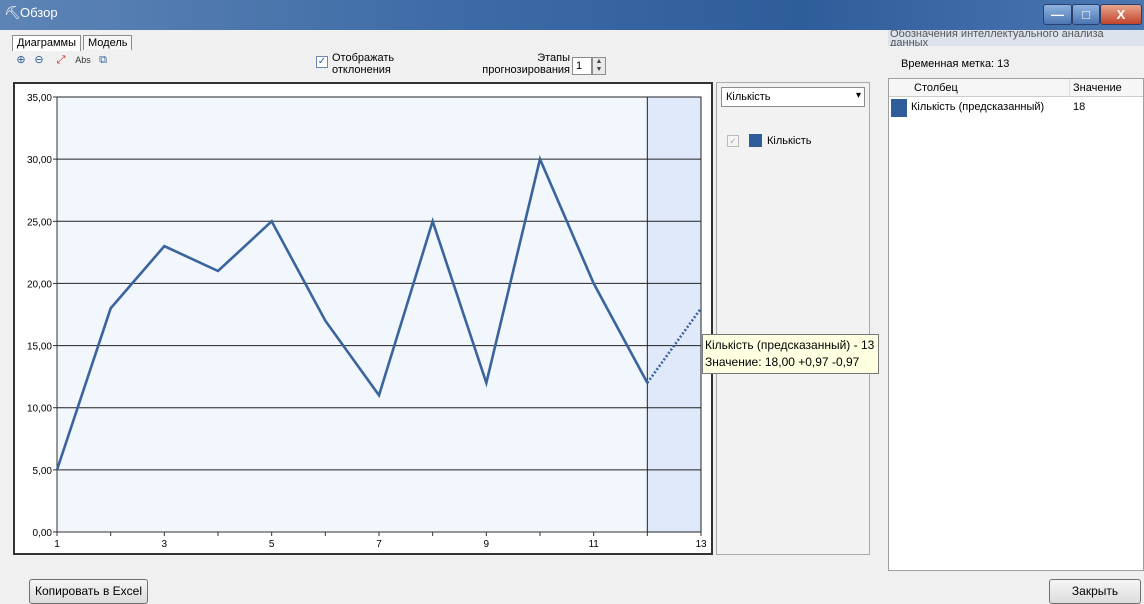 This screenshot has width=1144, height=604. I want to click on x-tick-label: 7, so click(379, 544).